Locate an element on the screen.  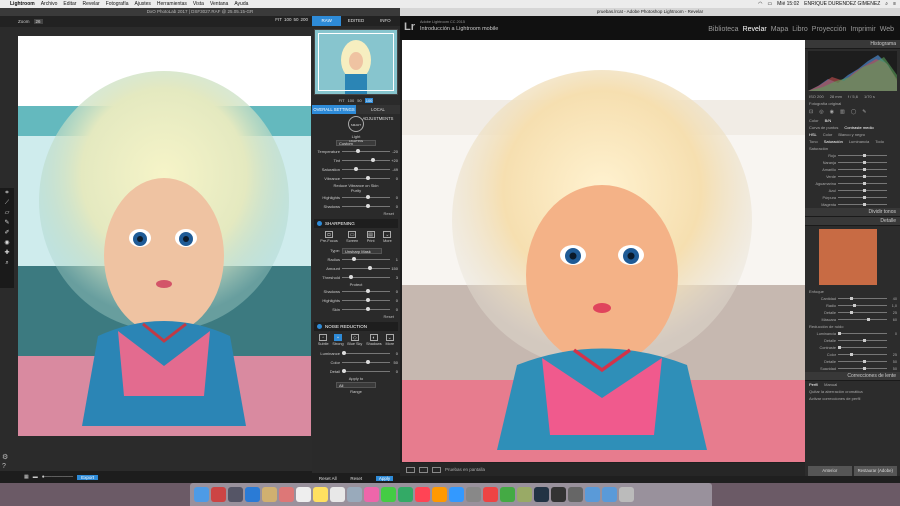
highlights-slider: Highlights 0 is located at coordinates (356, 197).